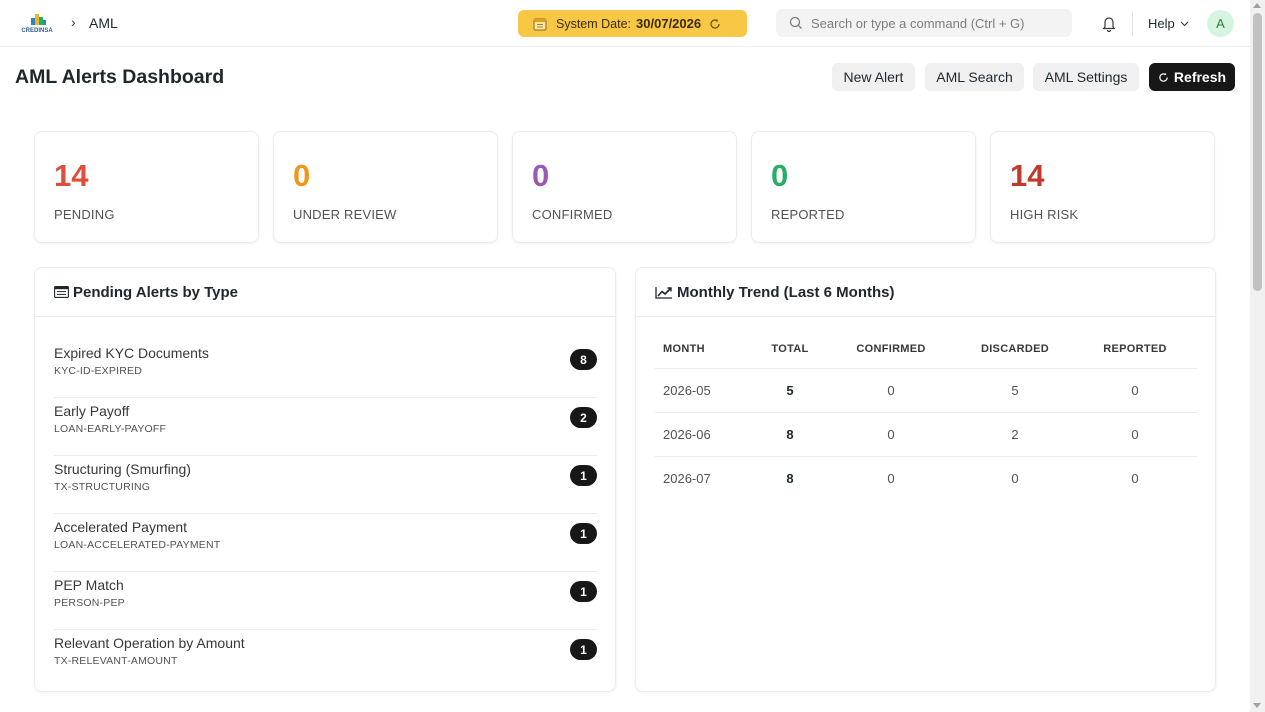  What do you see at coordinates (790, 390) in the screenshot?
I see `cell-total: 5` at bounding box center [790, 390].